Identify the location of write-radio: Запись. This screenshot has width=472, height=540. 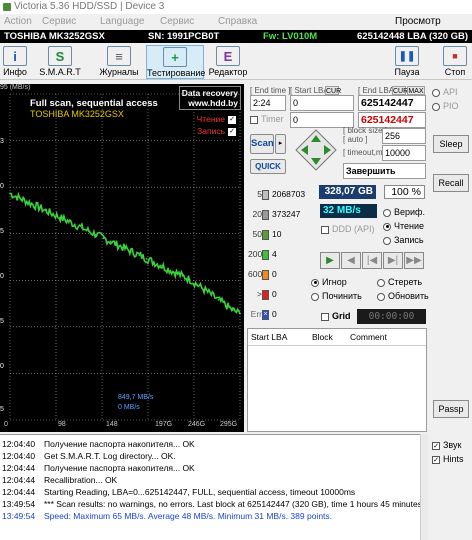
(403, 240).